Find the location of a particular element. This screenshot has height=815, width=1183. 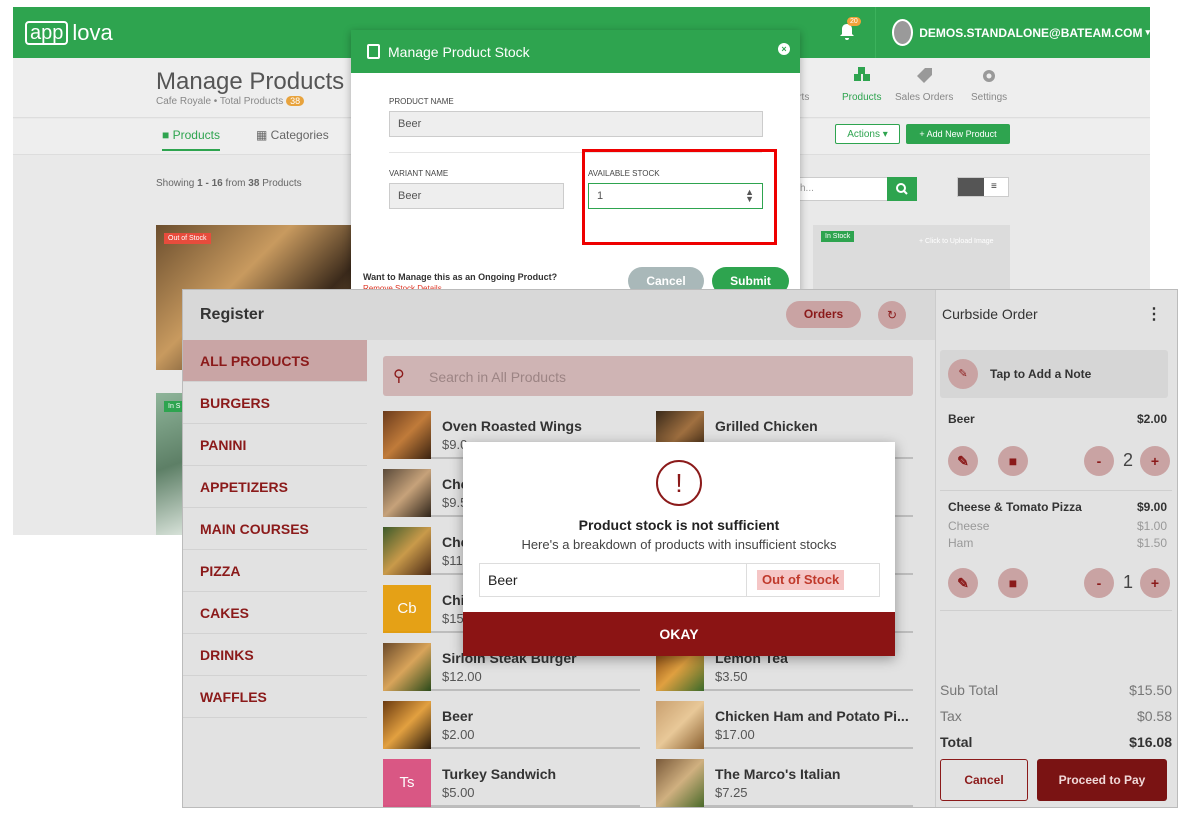

building-icon is located at coordinates (373, 51).